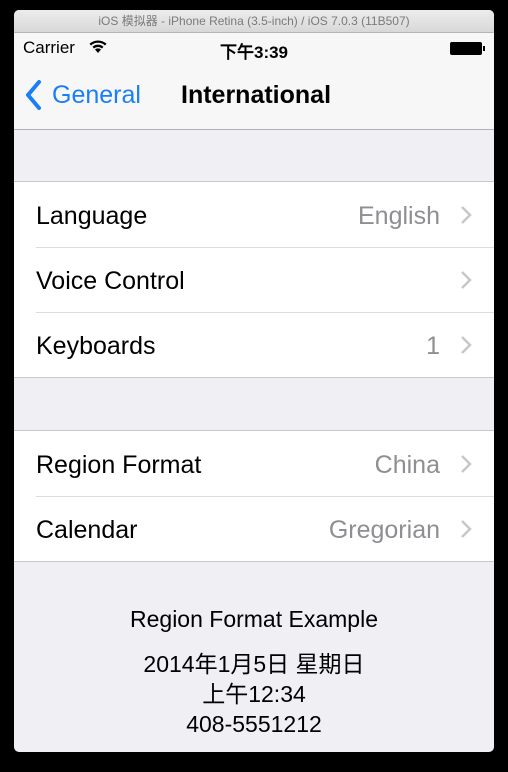 This screenshot has height=772, width=508. What do you see at coordinates (110, 281) in the screenshot?
I see `row-label: Voice Control` at bounding box center [110, 281].